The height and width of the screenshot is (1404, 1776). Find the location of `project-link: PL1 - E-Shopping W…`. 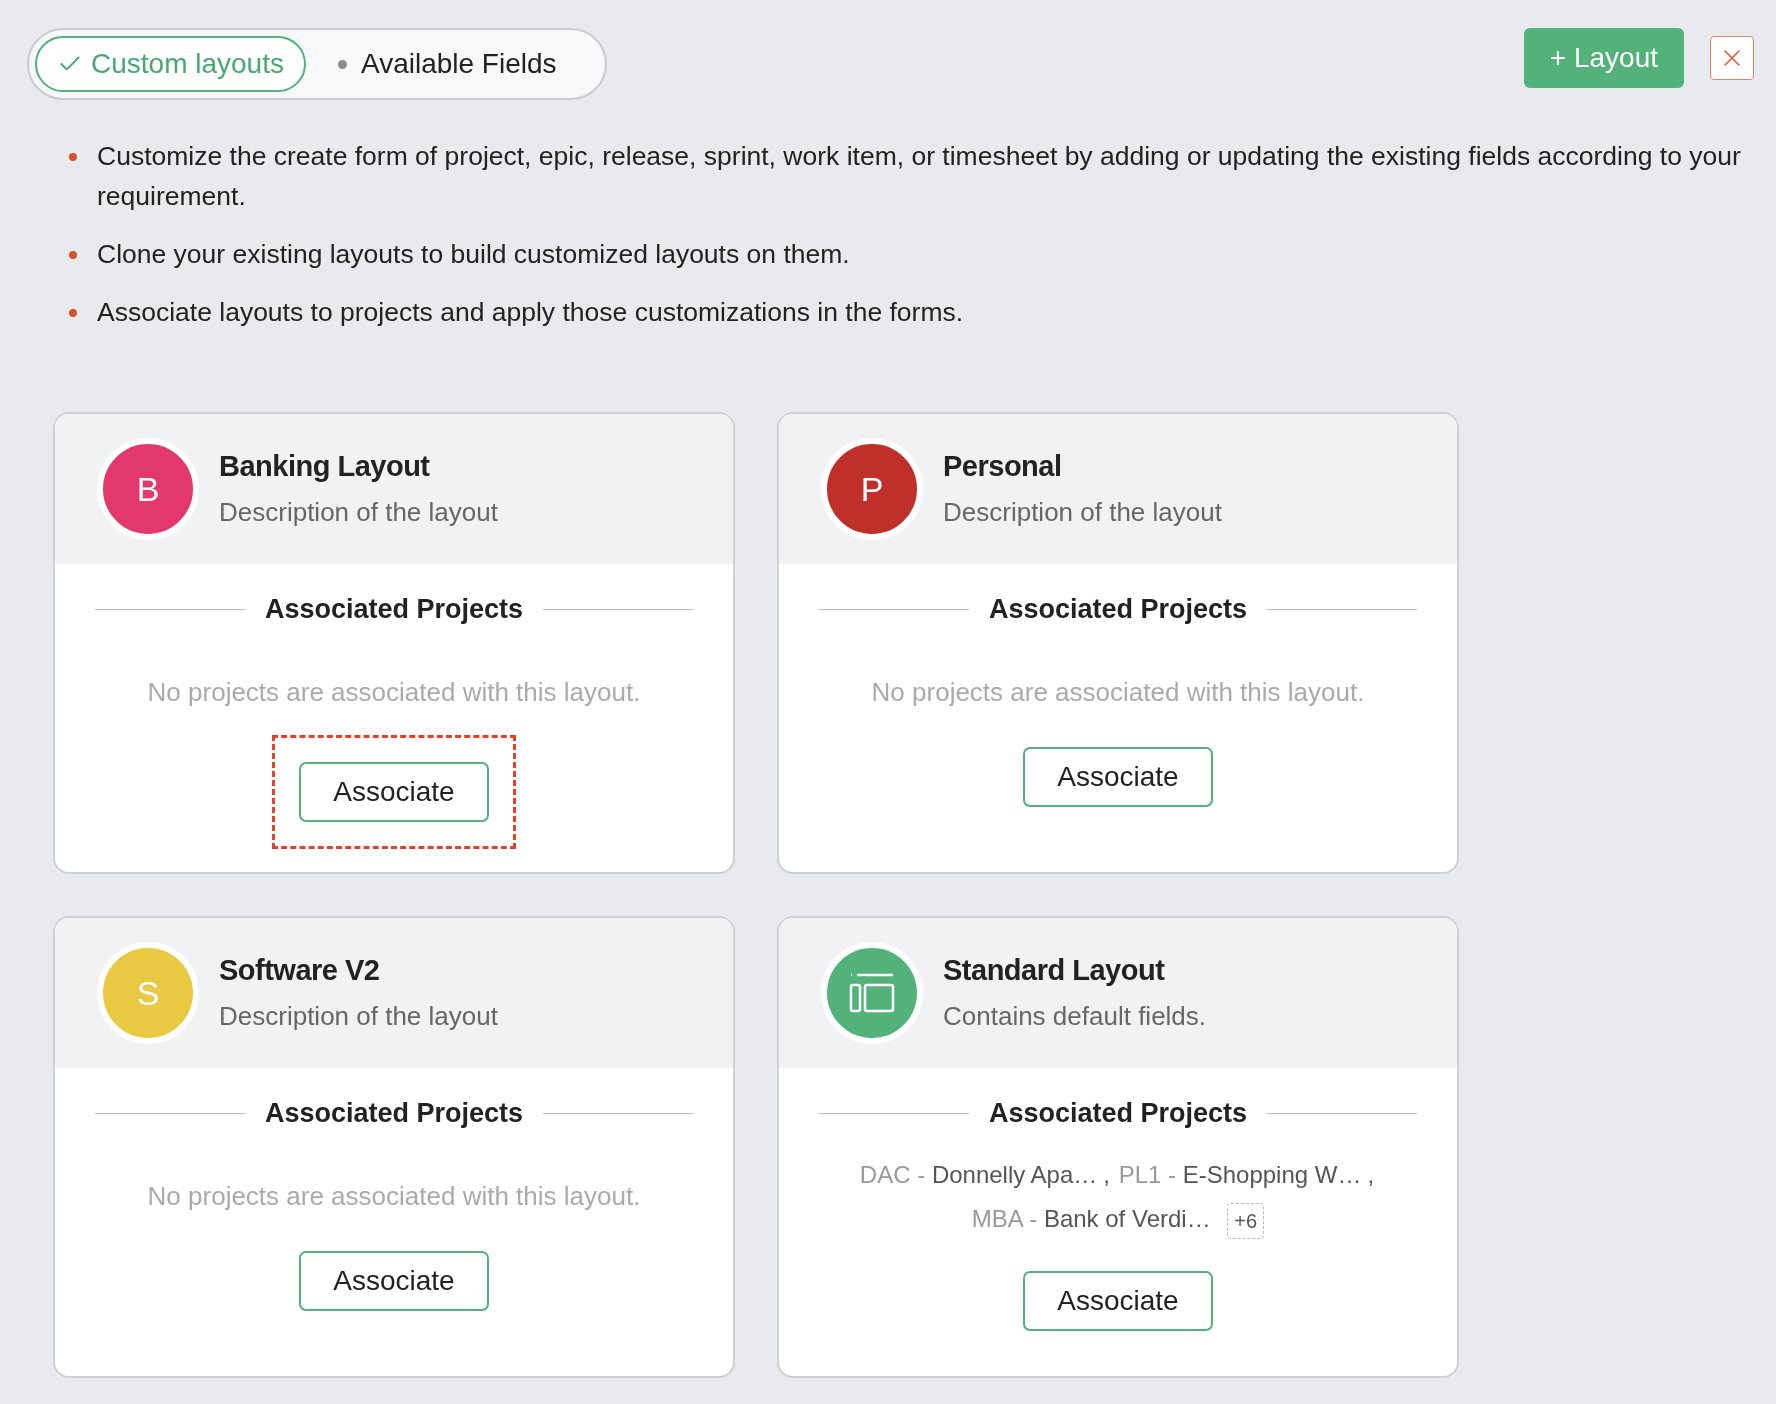

project-link: PL1 - E-Shopping W… is located at coordinates (1240, 1174).